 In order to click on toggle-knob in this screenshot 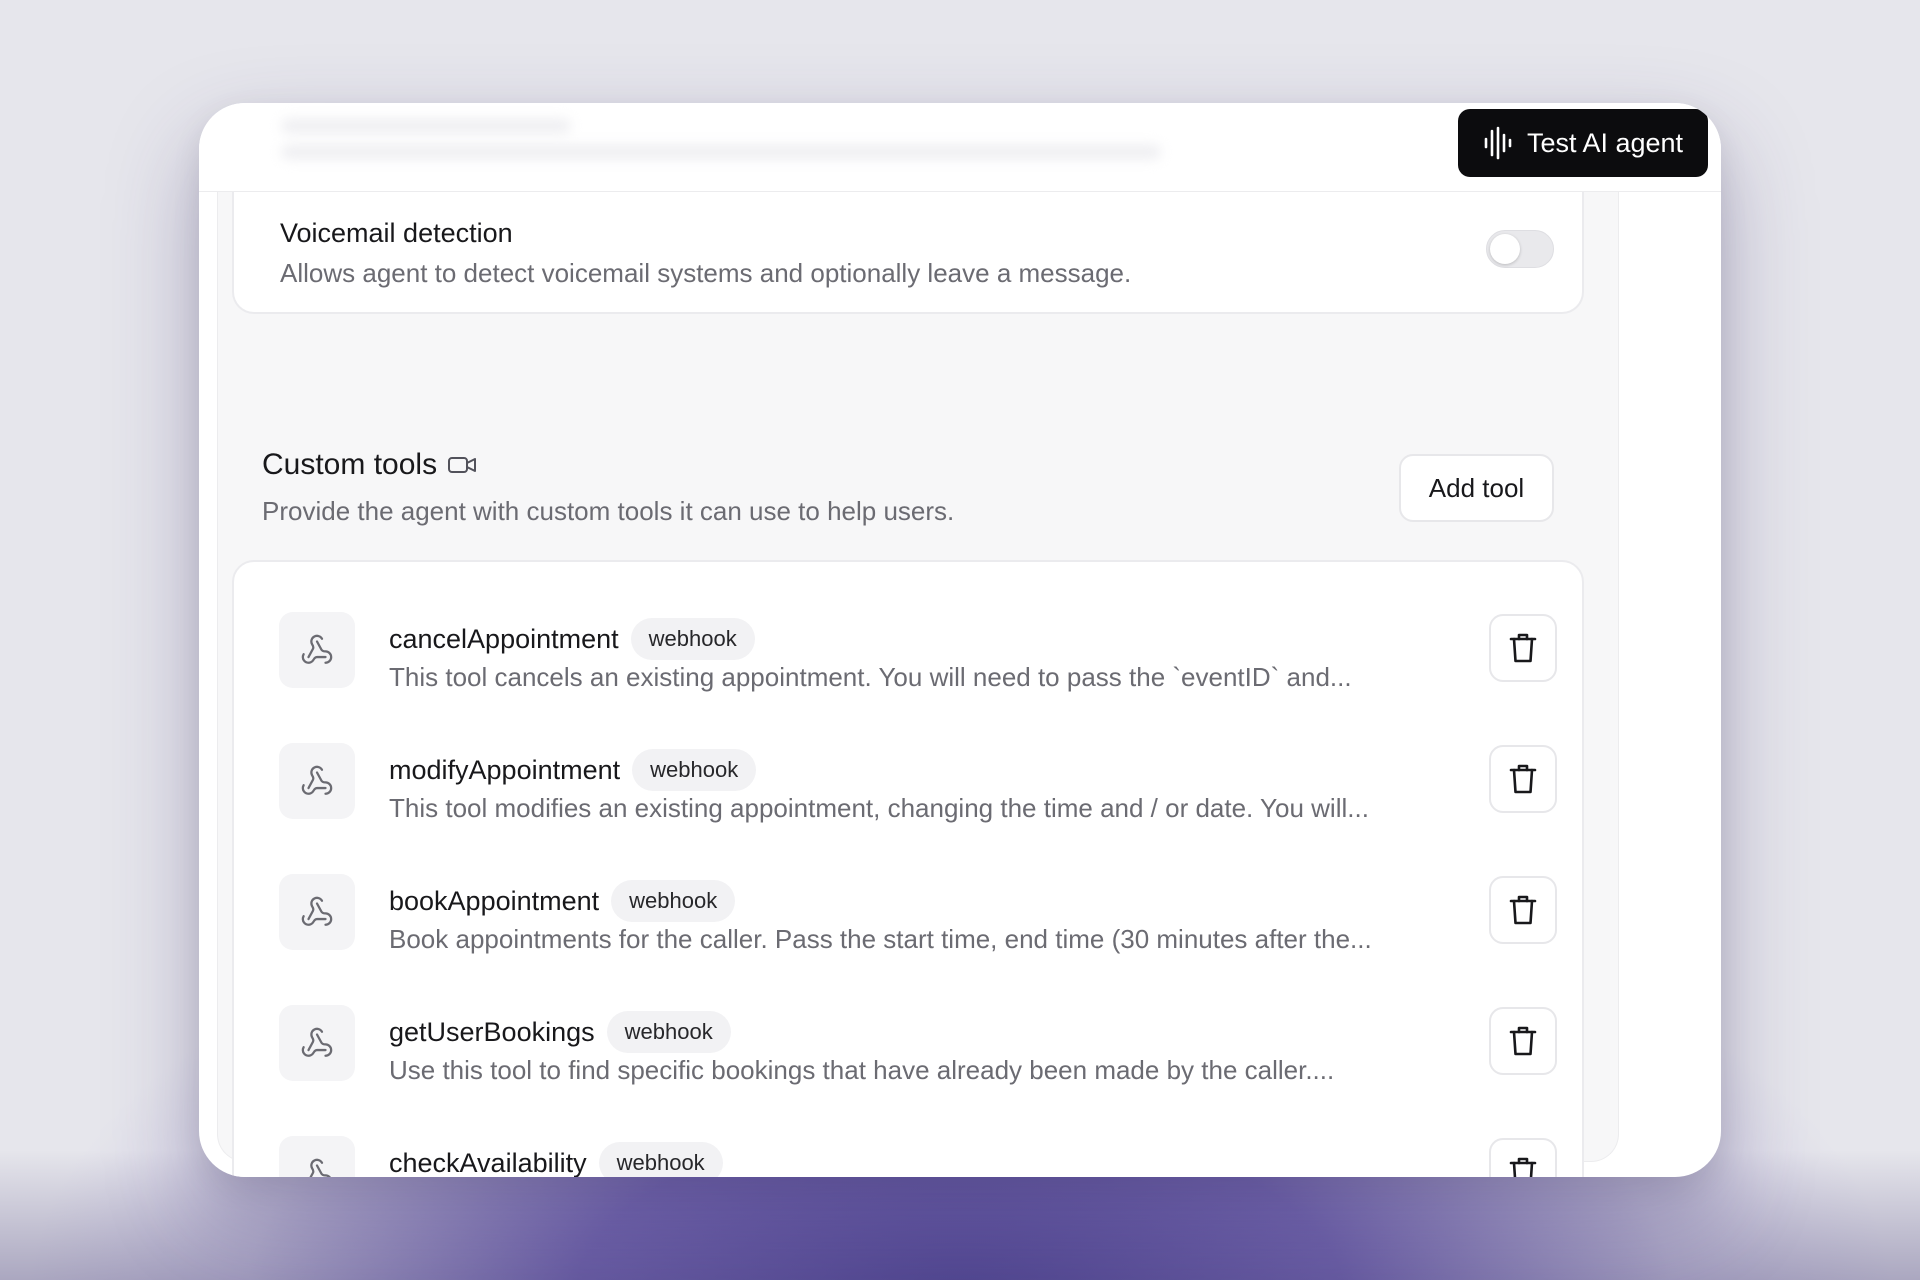, I will do `click(1505, 249)`.